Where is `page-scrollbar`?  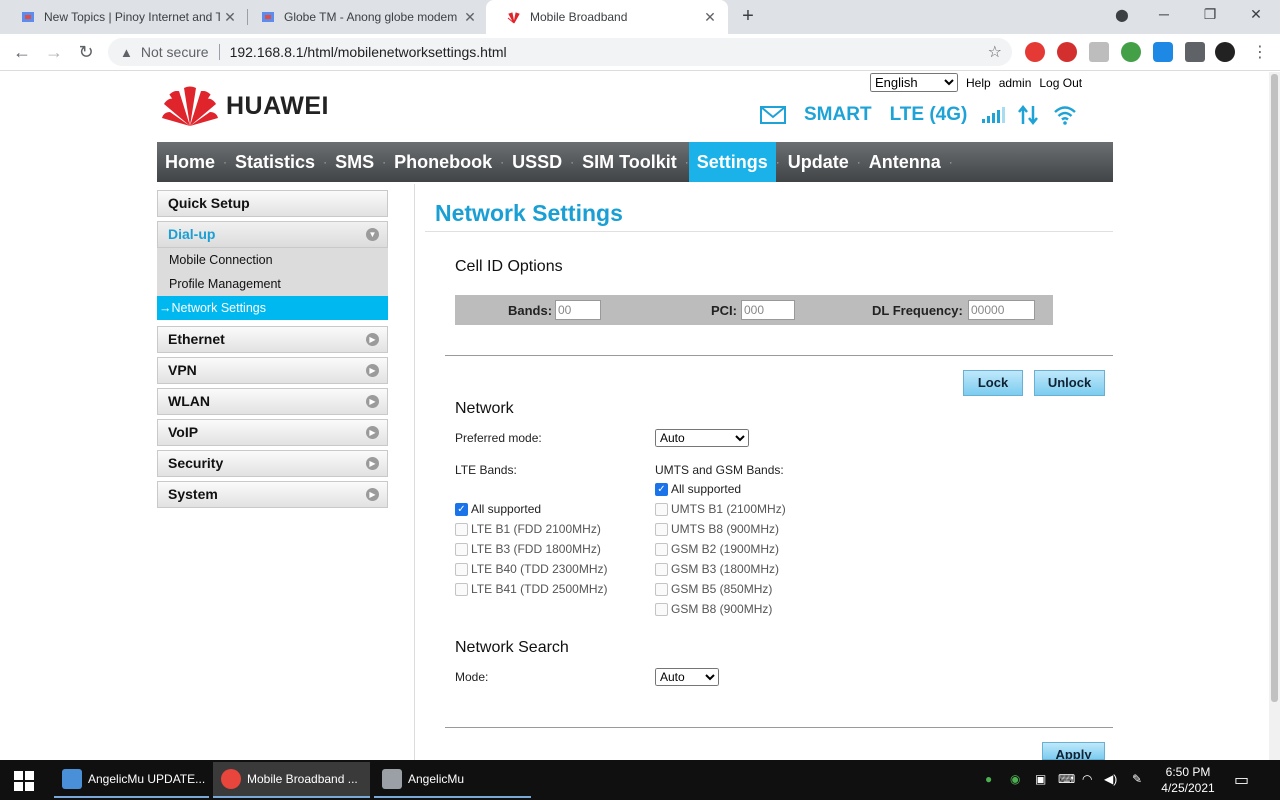 page-scrollbar is located at coordinates (1274, 416).